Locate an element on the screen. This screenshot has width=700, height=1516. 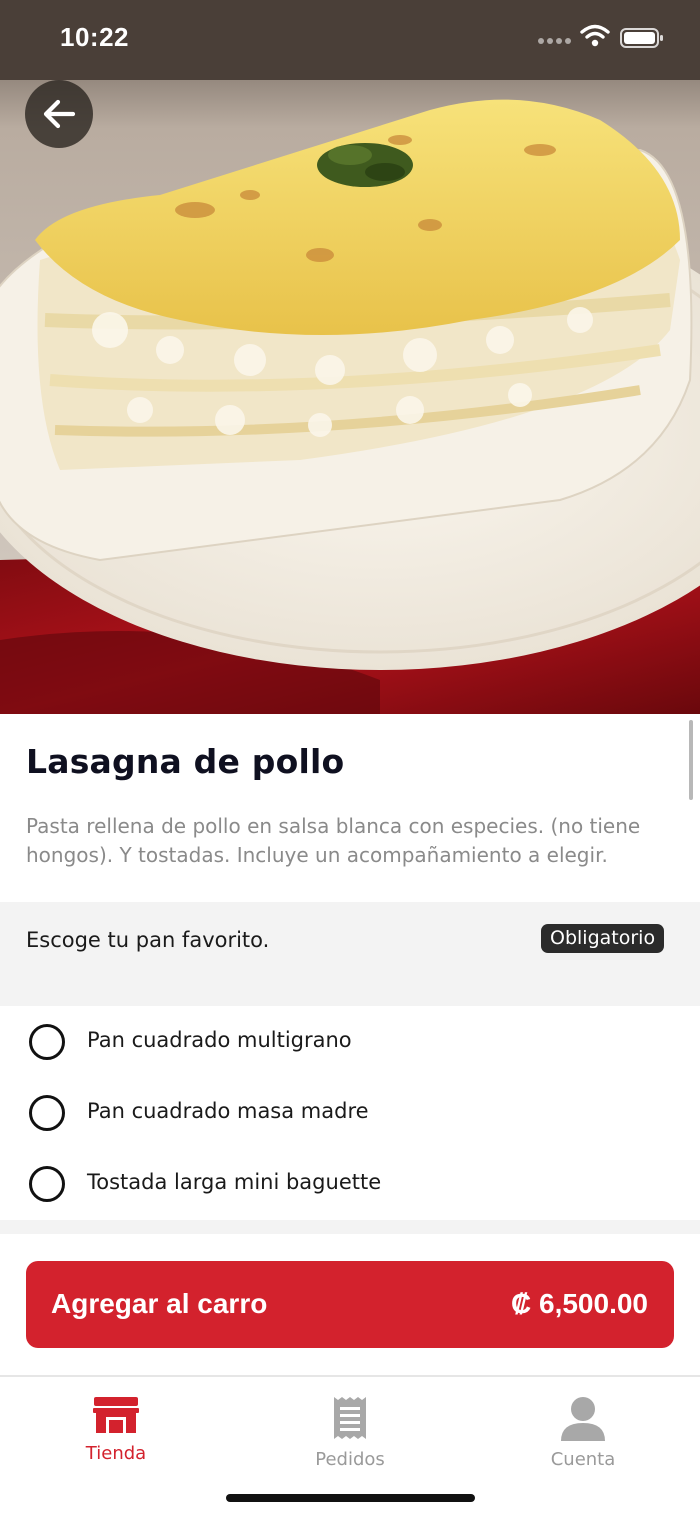
option-group-header is located at coordinates (350, 954).